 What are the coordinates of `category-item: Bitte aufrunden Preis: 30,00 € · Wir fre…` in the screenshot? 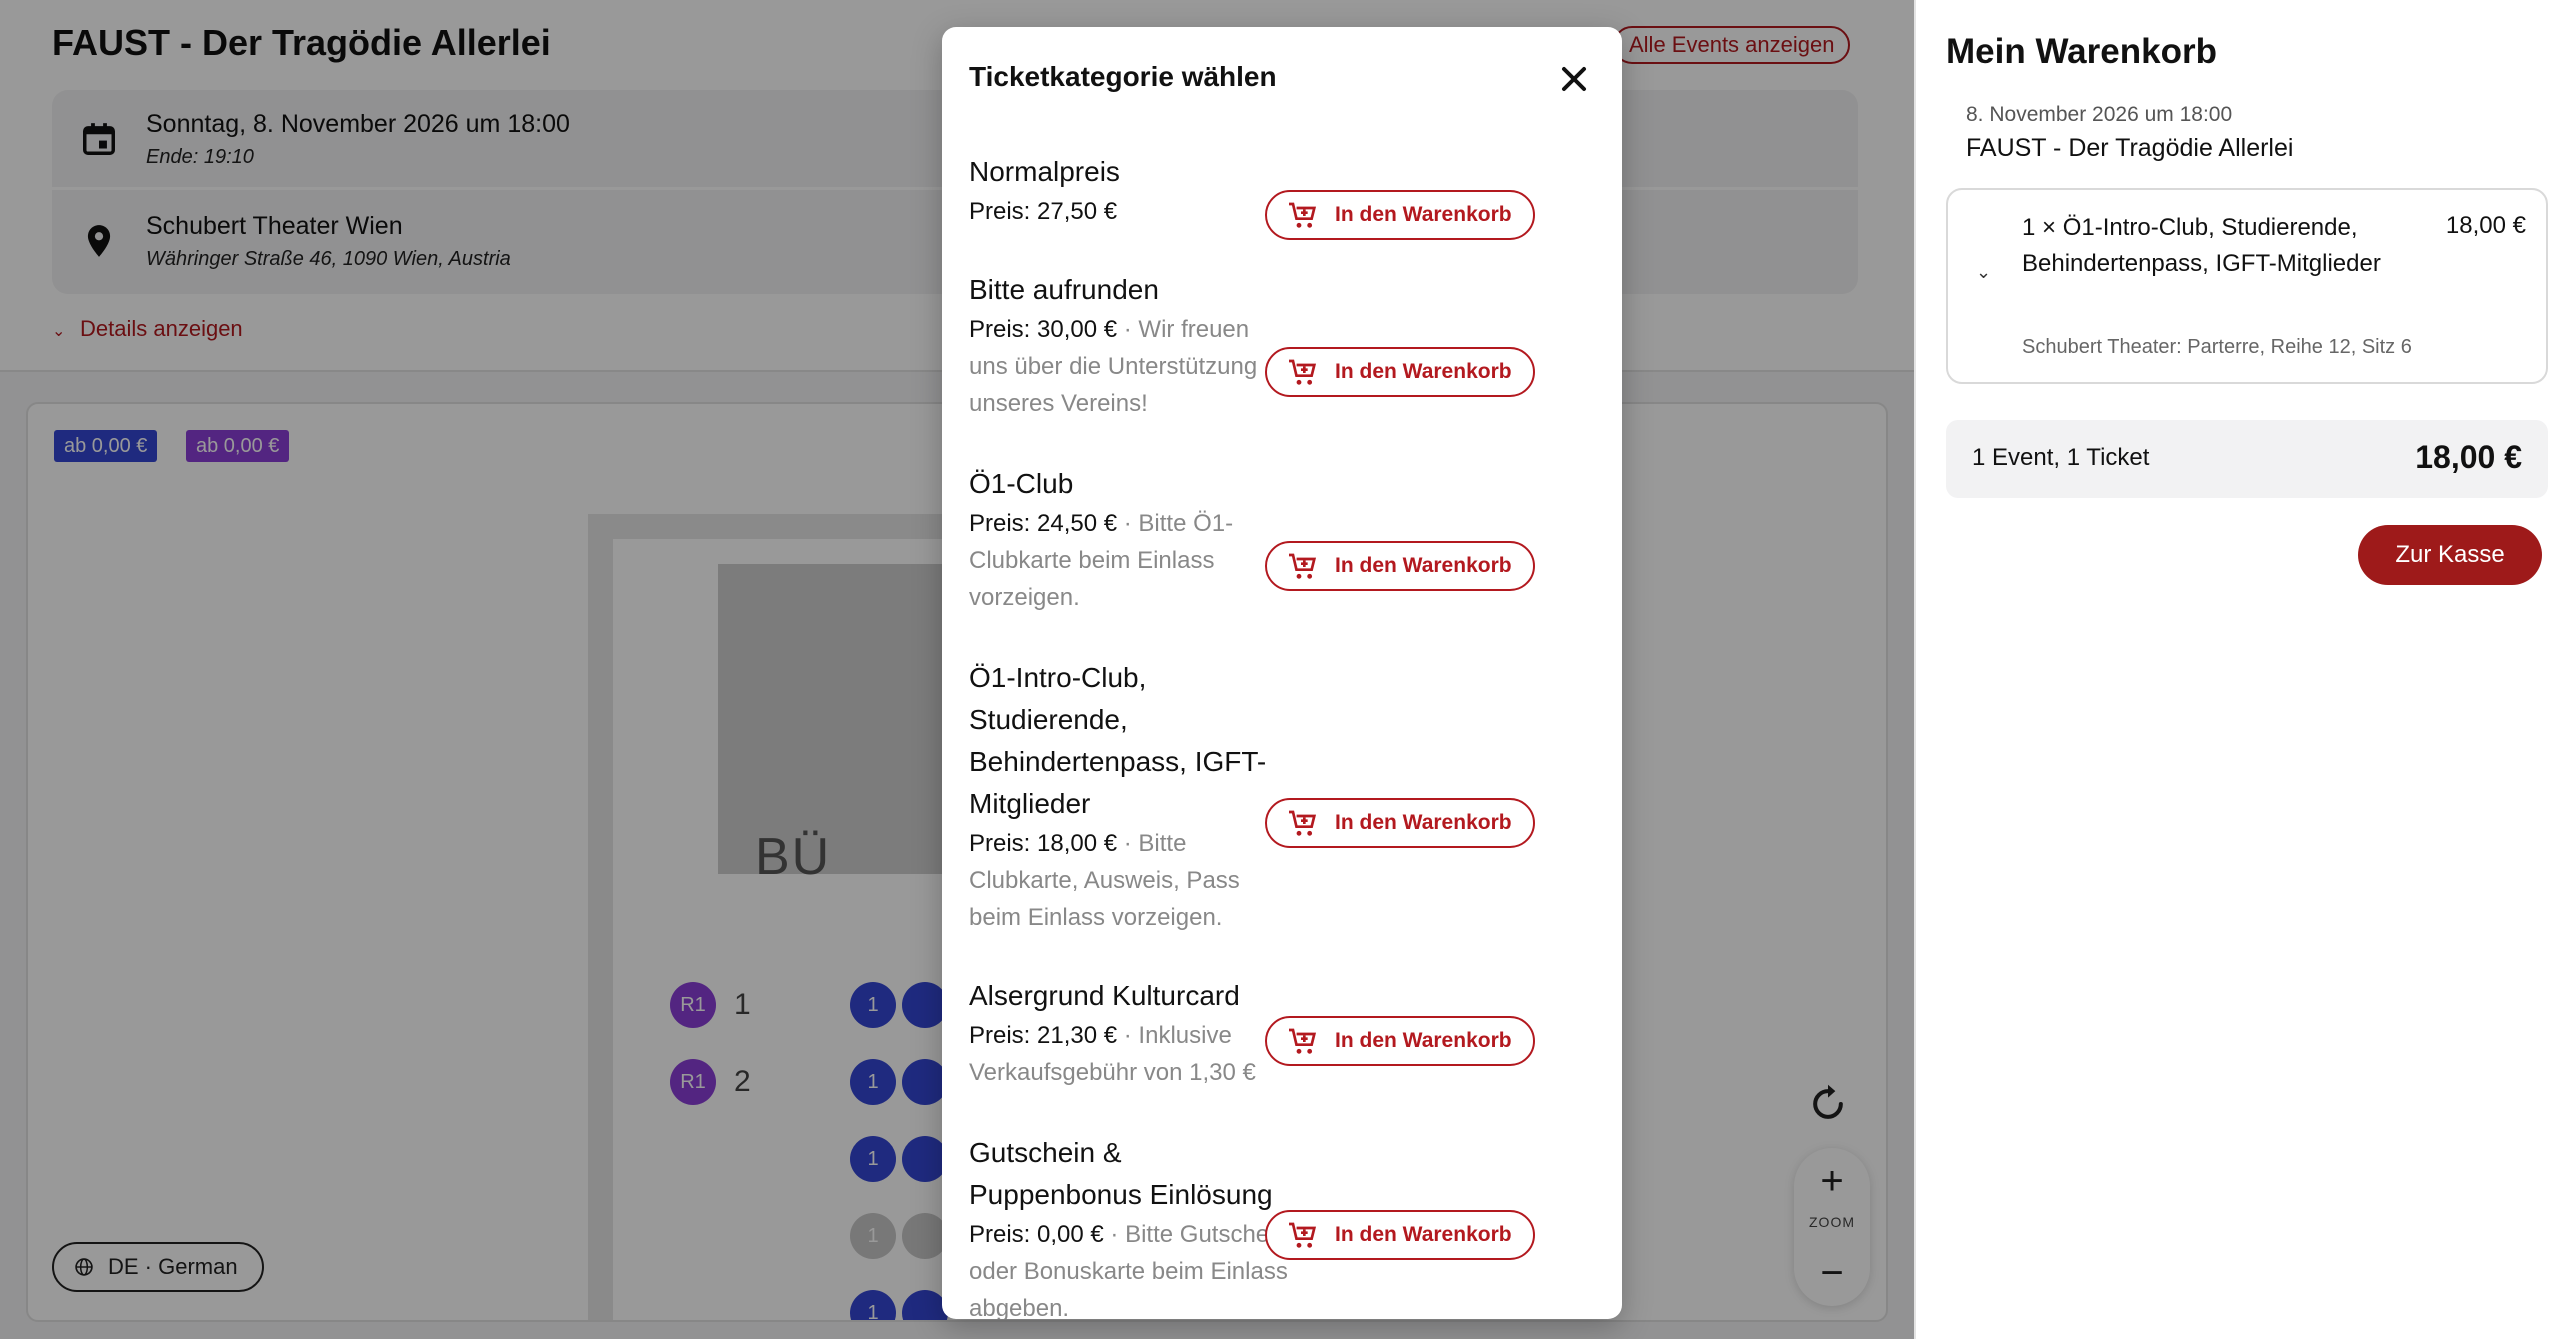 It's located at (1282, 345).